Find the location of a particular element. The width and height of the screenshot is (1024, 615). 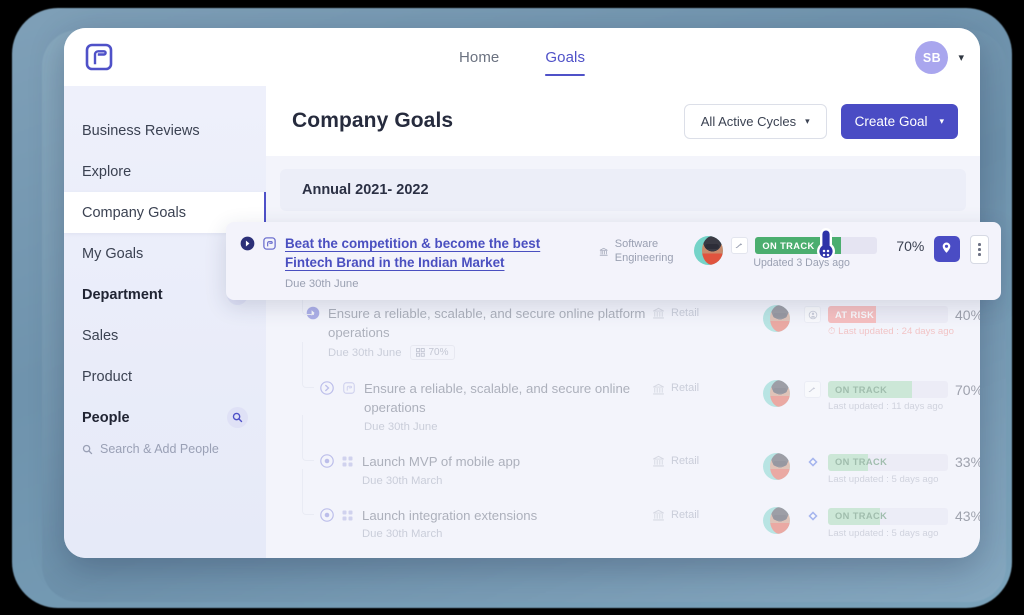

goal-progress: ON TRACK 33% Last updated : 5 days ago is located at coordinates (892, 469).